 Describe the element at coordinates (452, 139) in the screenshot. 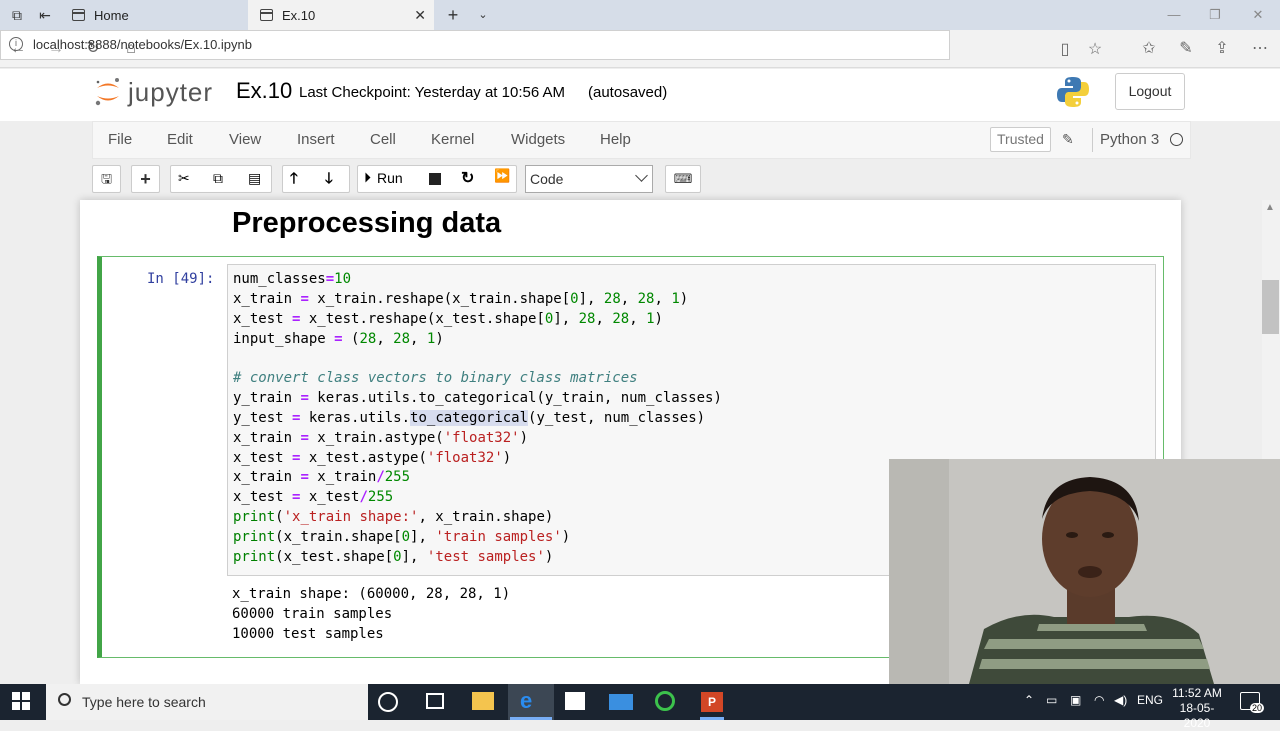

I see `menu-kernel: Kernel` at that location.